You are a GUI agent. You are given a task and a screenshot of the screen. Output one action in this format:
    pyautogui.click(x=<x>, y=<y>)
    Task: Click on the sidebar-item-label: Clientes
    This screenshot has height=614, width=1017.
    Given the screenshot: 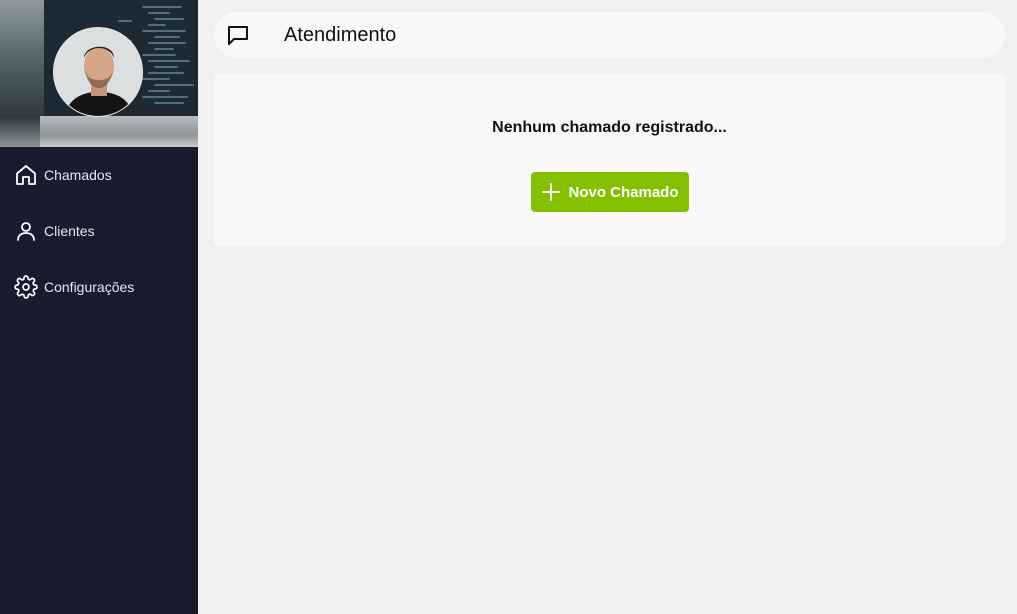 What is the action you would take?
    pyautogui.click(x=69, y=231)
    